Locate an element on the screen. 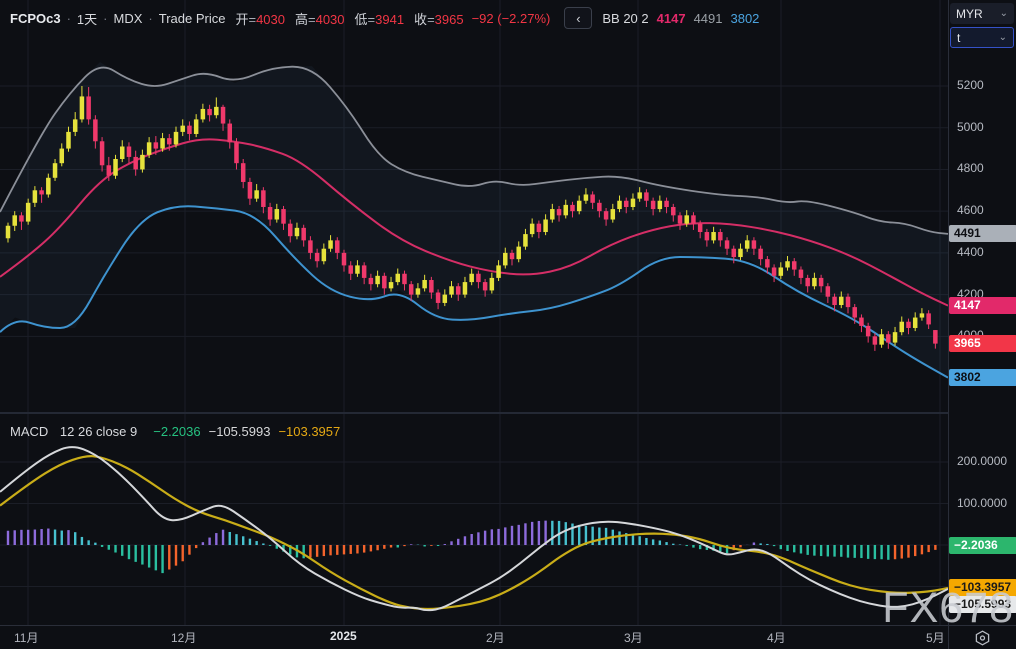 The height and width of the screenshot is (649, 1016). macd-line-value: −105.5993 is located at coordinates (239, 431).